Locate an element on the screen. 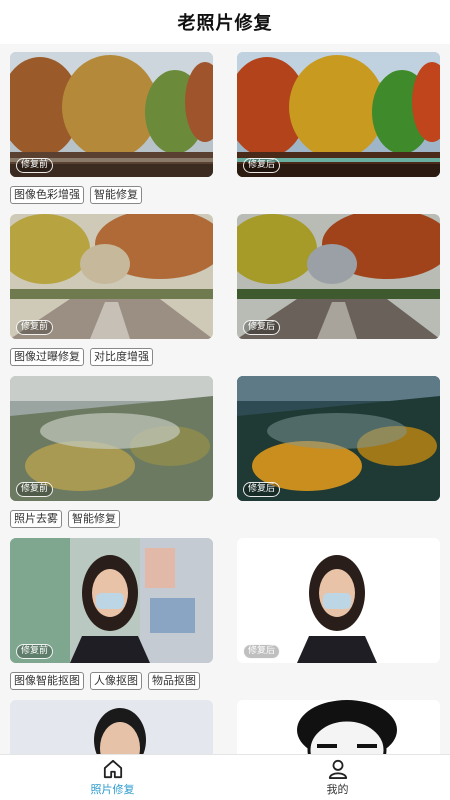 The width and height of the screenshot is (450, 800). tab-mine: 我的 is located at coordinates (337, 777).